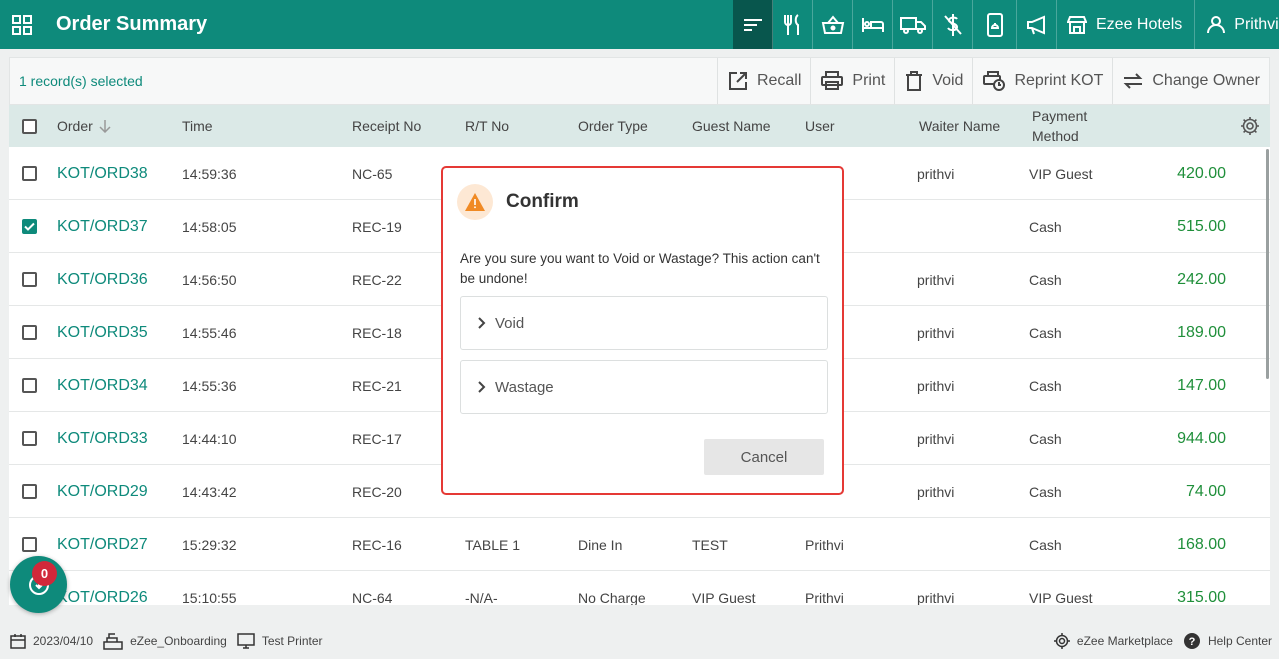  I want to click on cell-guest: TEST, so click(710, 544).